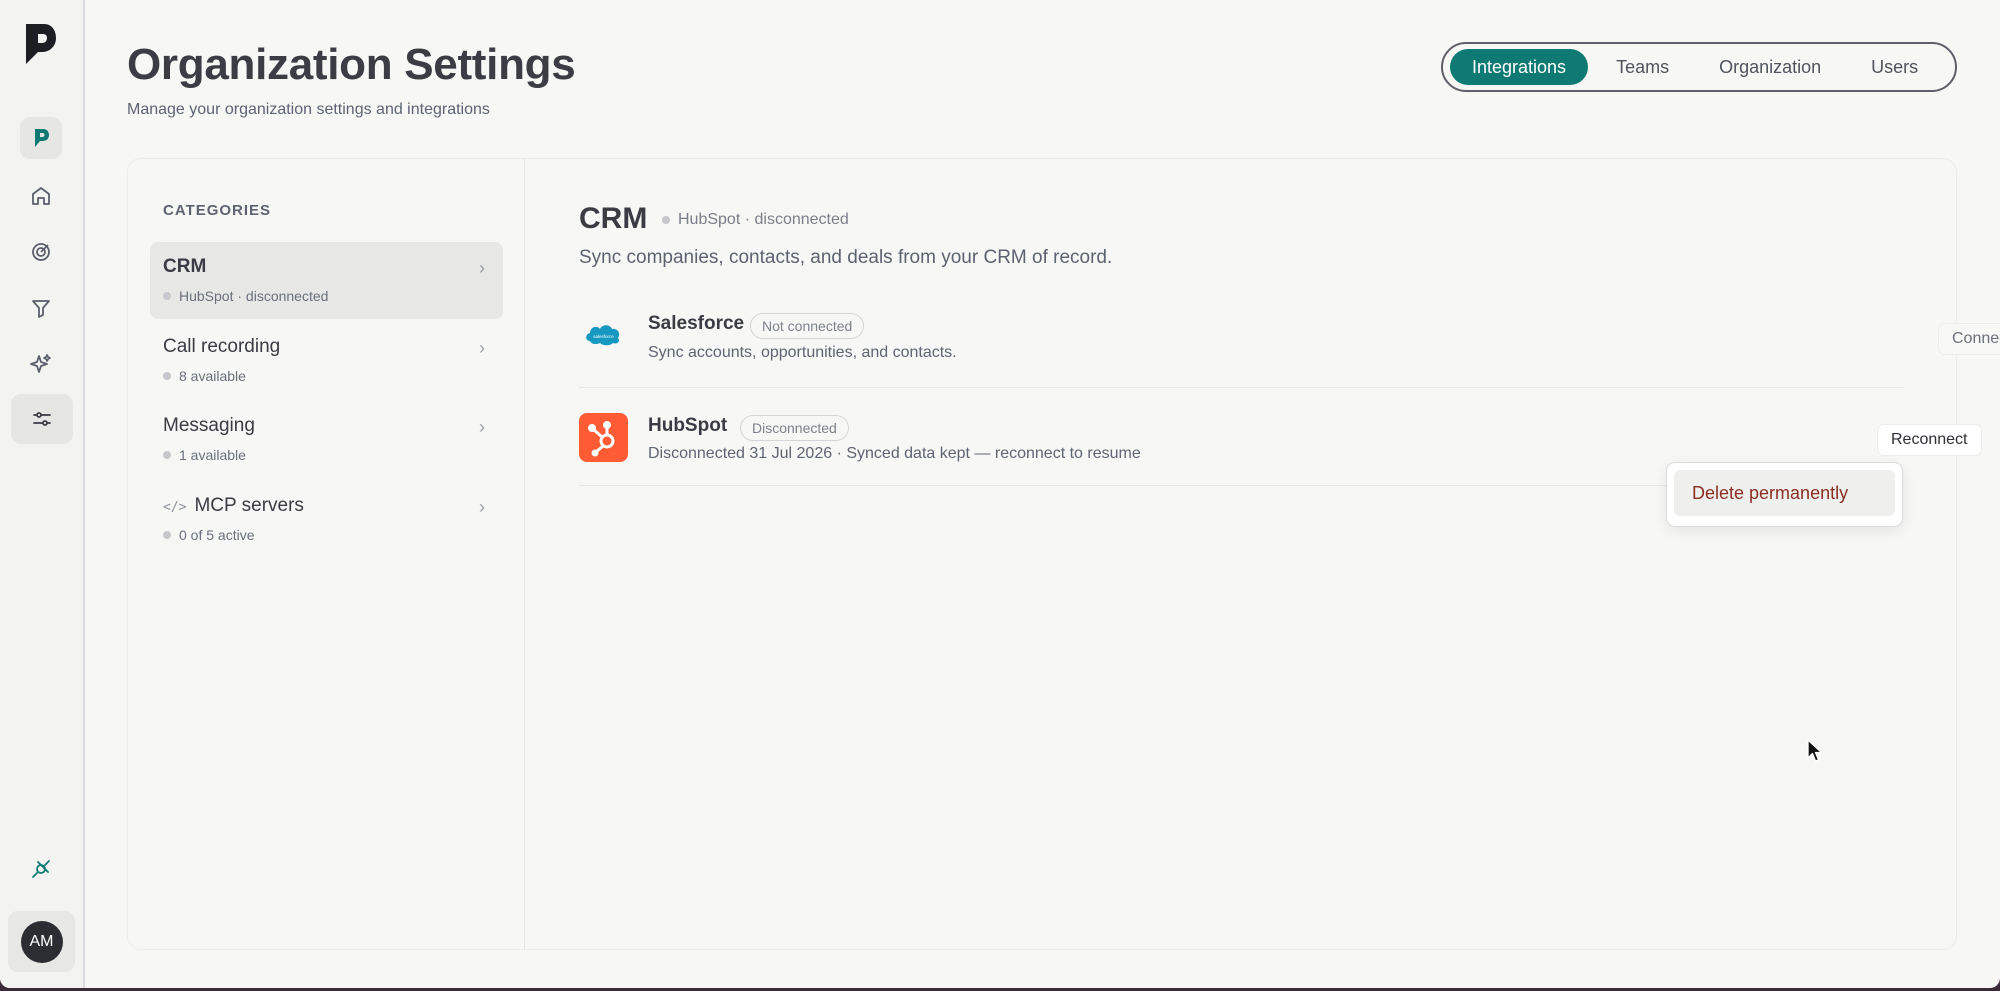 This screenshot has height=991, width=2000. I want to click on section-status: HubSpot · disconnected, so click(755, 220).